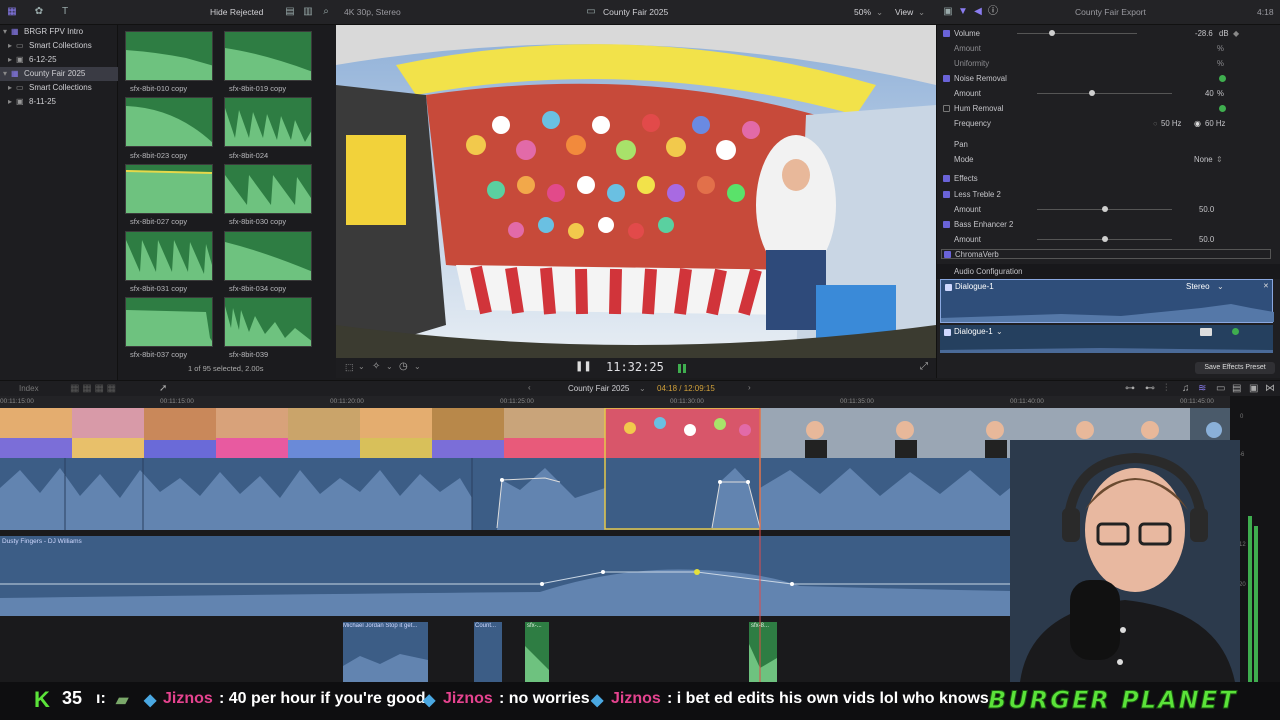 The width and height of the screenshot is (1280, 720). Describe the element at coordinates (1270, 388) in the screenshot. I see `transitions-icon: ⋈` at that location.